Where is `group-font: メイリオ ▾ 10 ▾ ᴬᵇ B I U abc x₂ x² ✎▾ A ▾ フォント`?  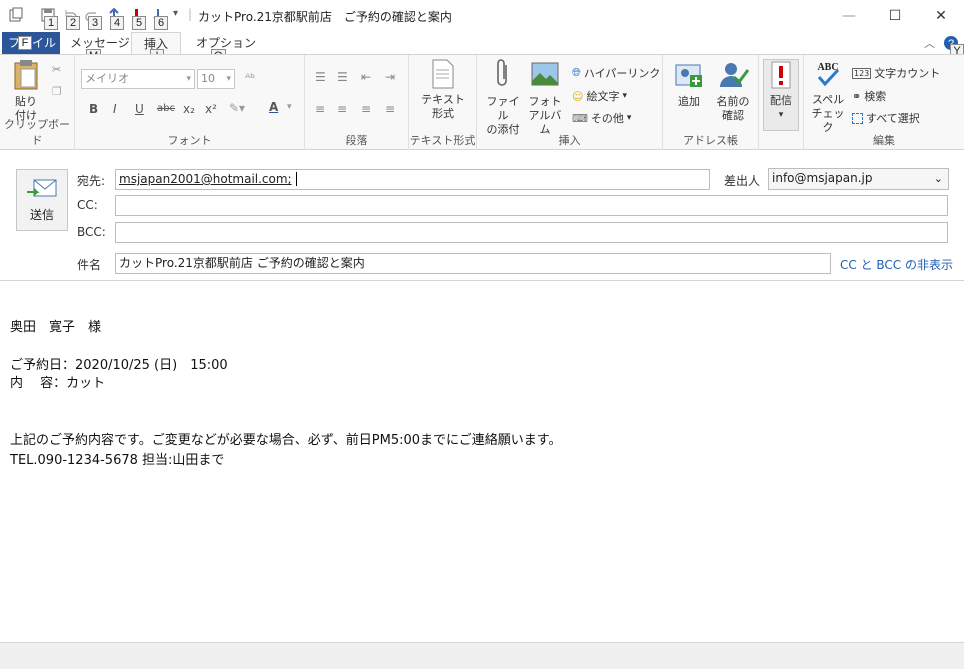 group-font: メイリオ ▾ 10 ▾ ᴬᵇ B I U abc x₂ x² ✎▾ A ▾ フォント is located at coordinates (190, 102).